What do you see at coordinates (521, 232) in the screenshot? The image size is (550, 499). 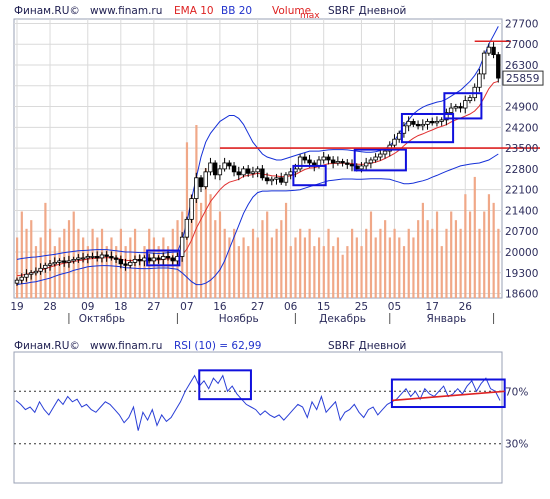 I see `y-tick-label: 20700` at bounding box center [521, 232].